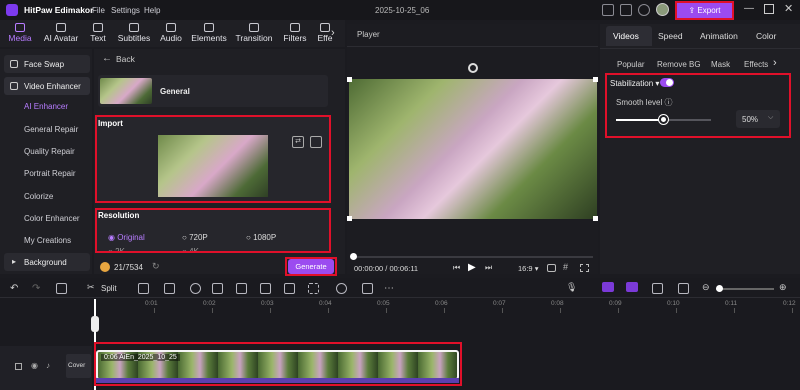  Describe the element at coordinates (98, 33) in the screenshot. I see `tab-text: Text` at that location.